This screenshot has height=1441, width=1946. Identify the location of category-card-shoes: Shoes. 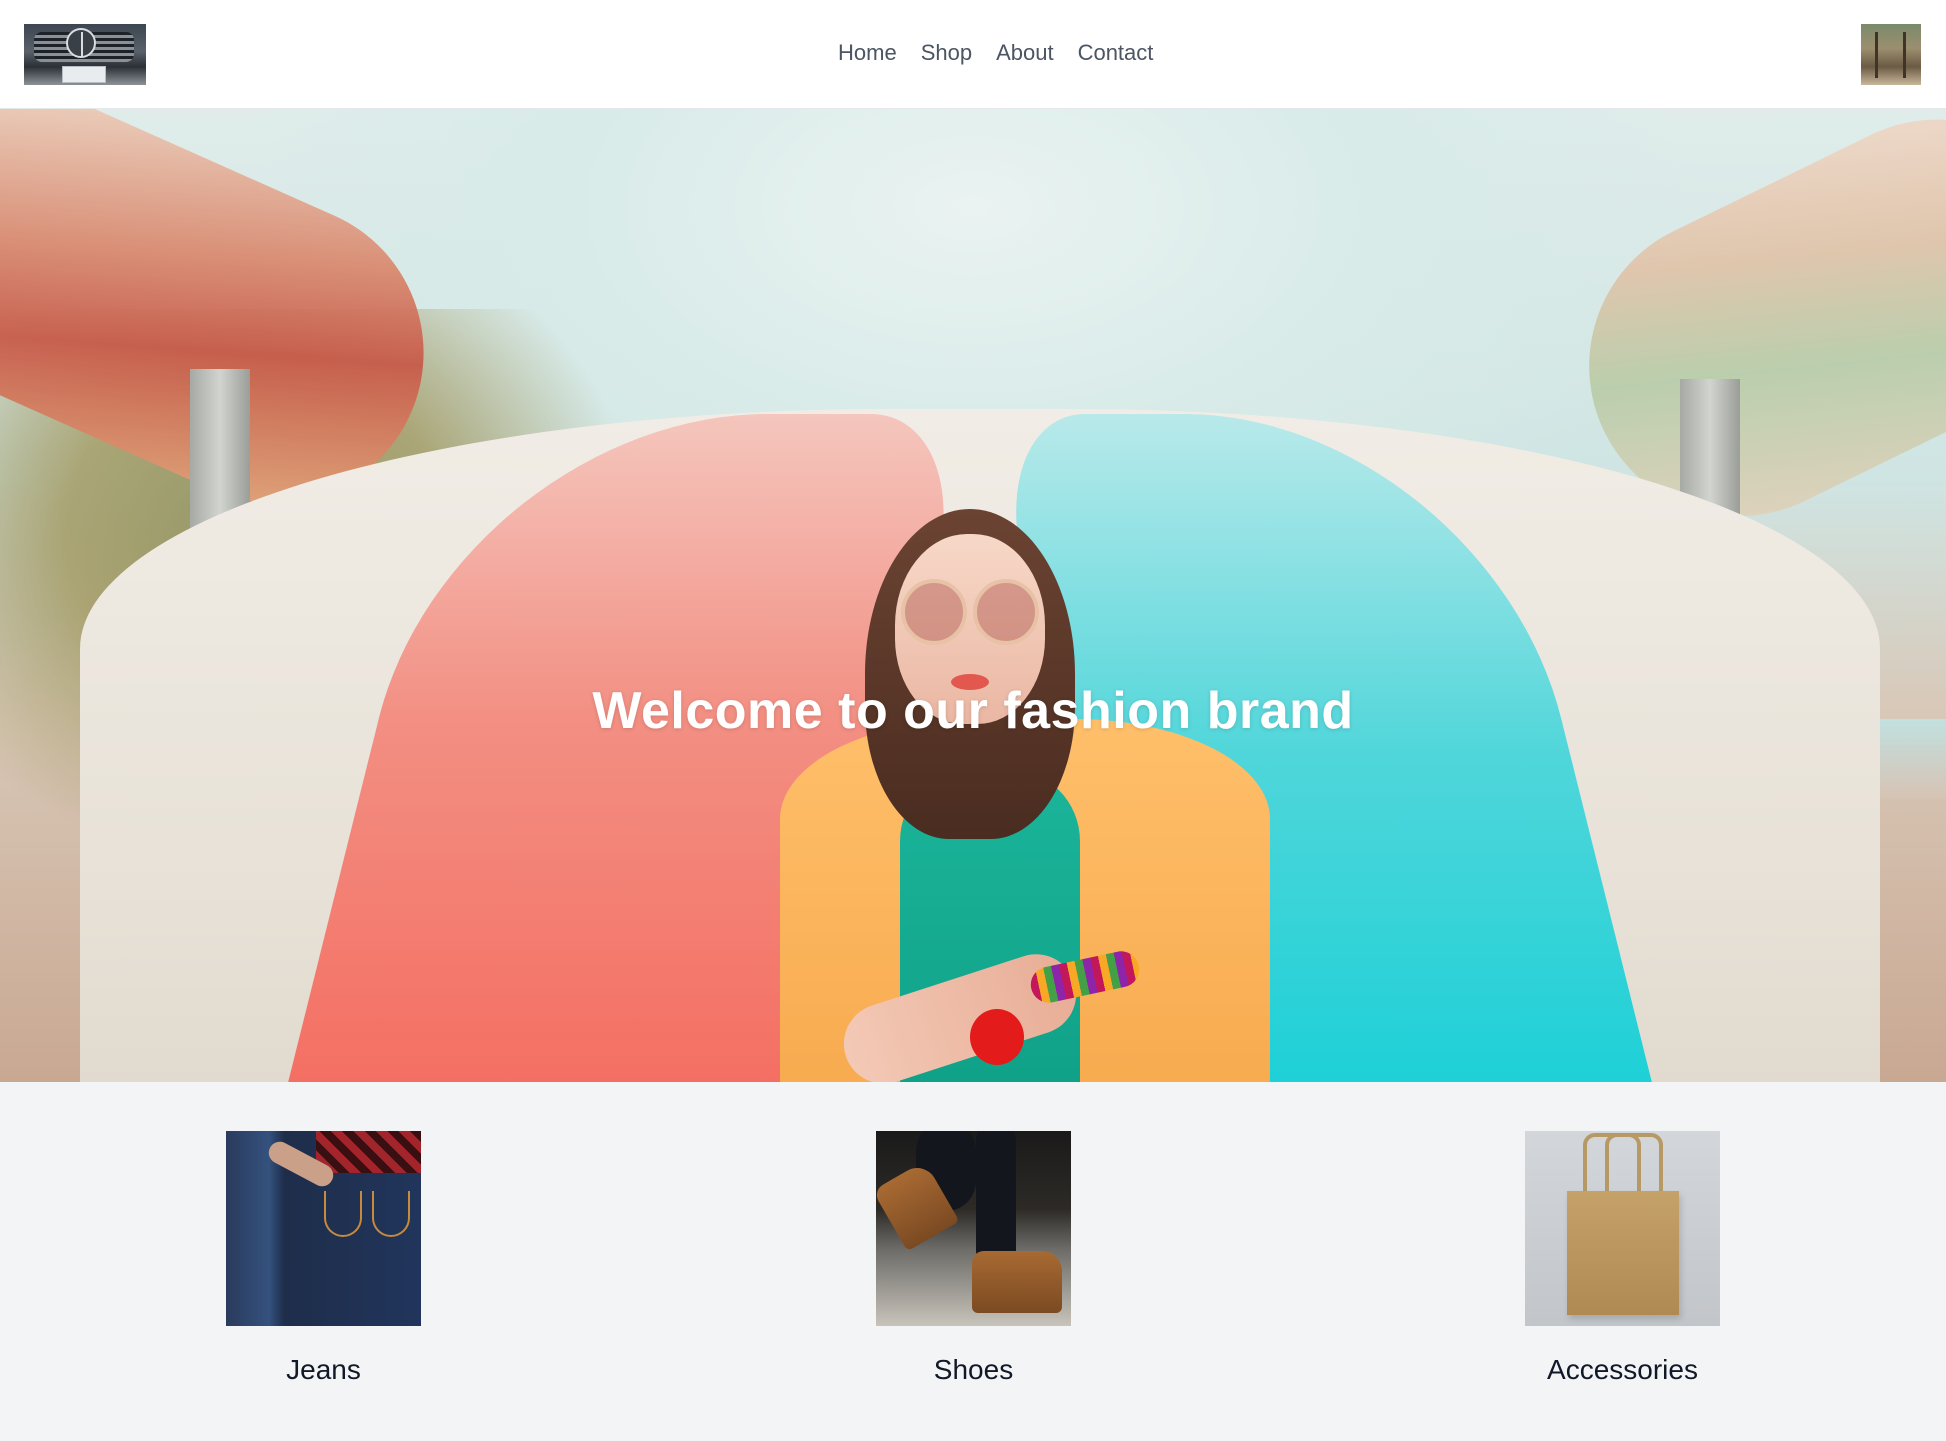
(973, 1259).